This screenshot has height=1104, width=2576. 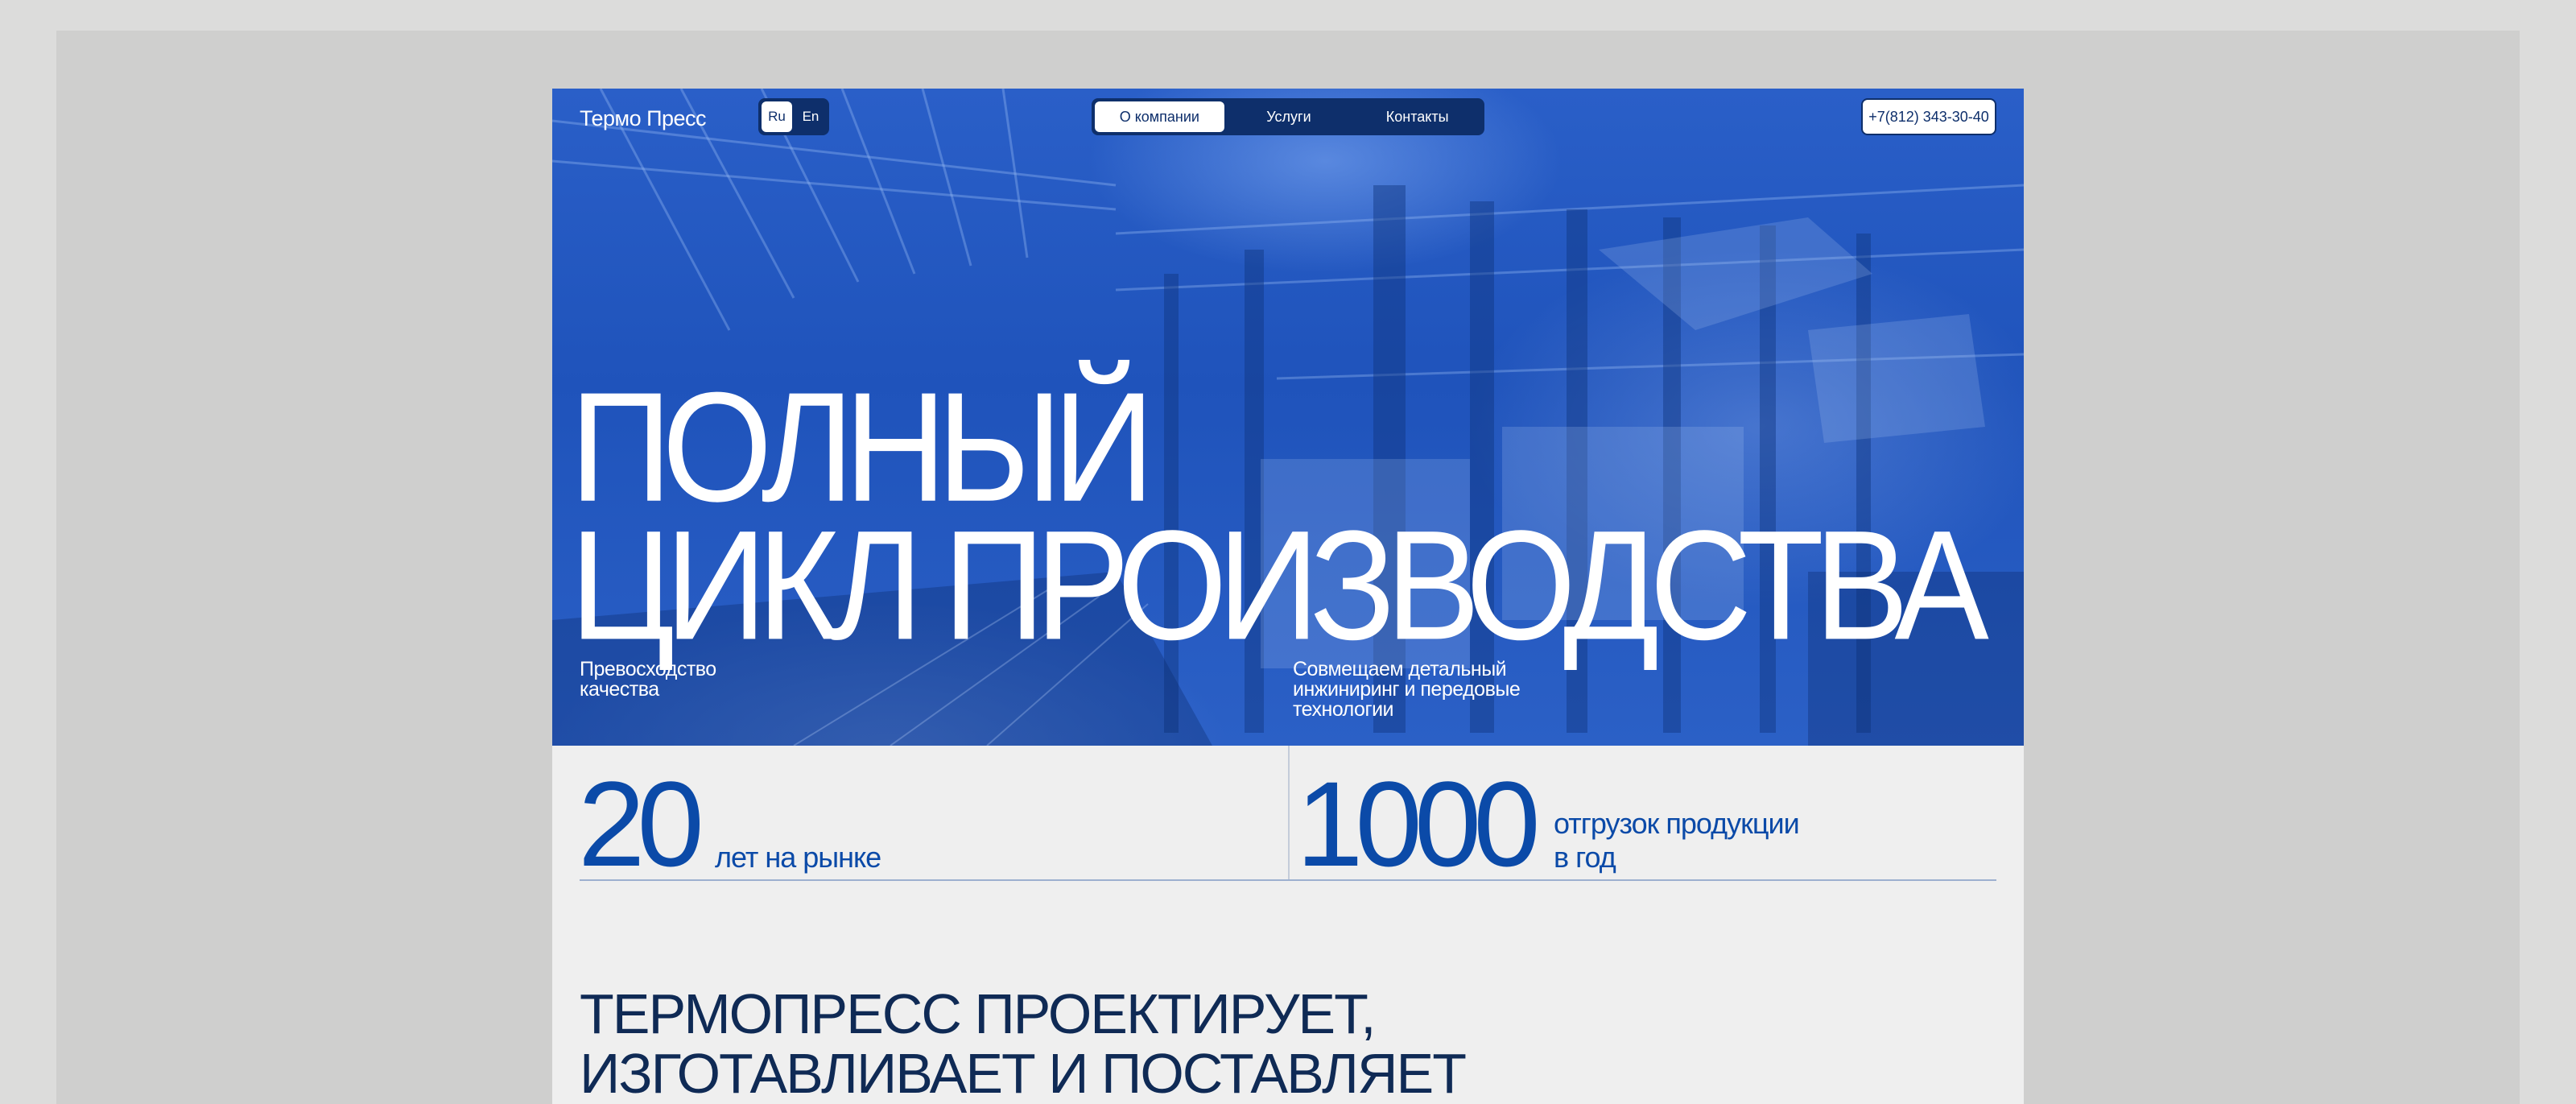 What do you see at coordinates (793, 117) in the screenshot?
I see `language-switcher: Ru En` at bounding box center [793, 117].